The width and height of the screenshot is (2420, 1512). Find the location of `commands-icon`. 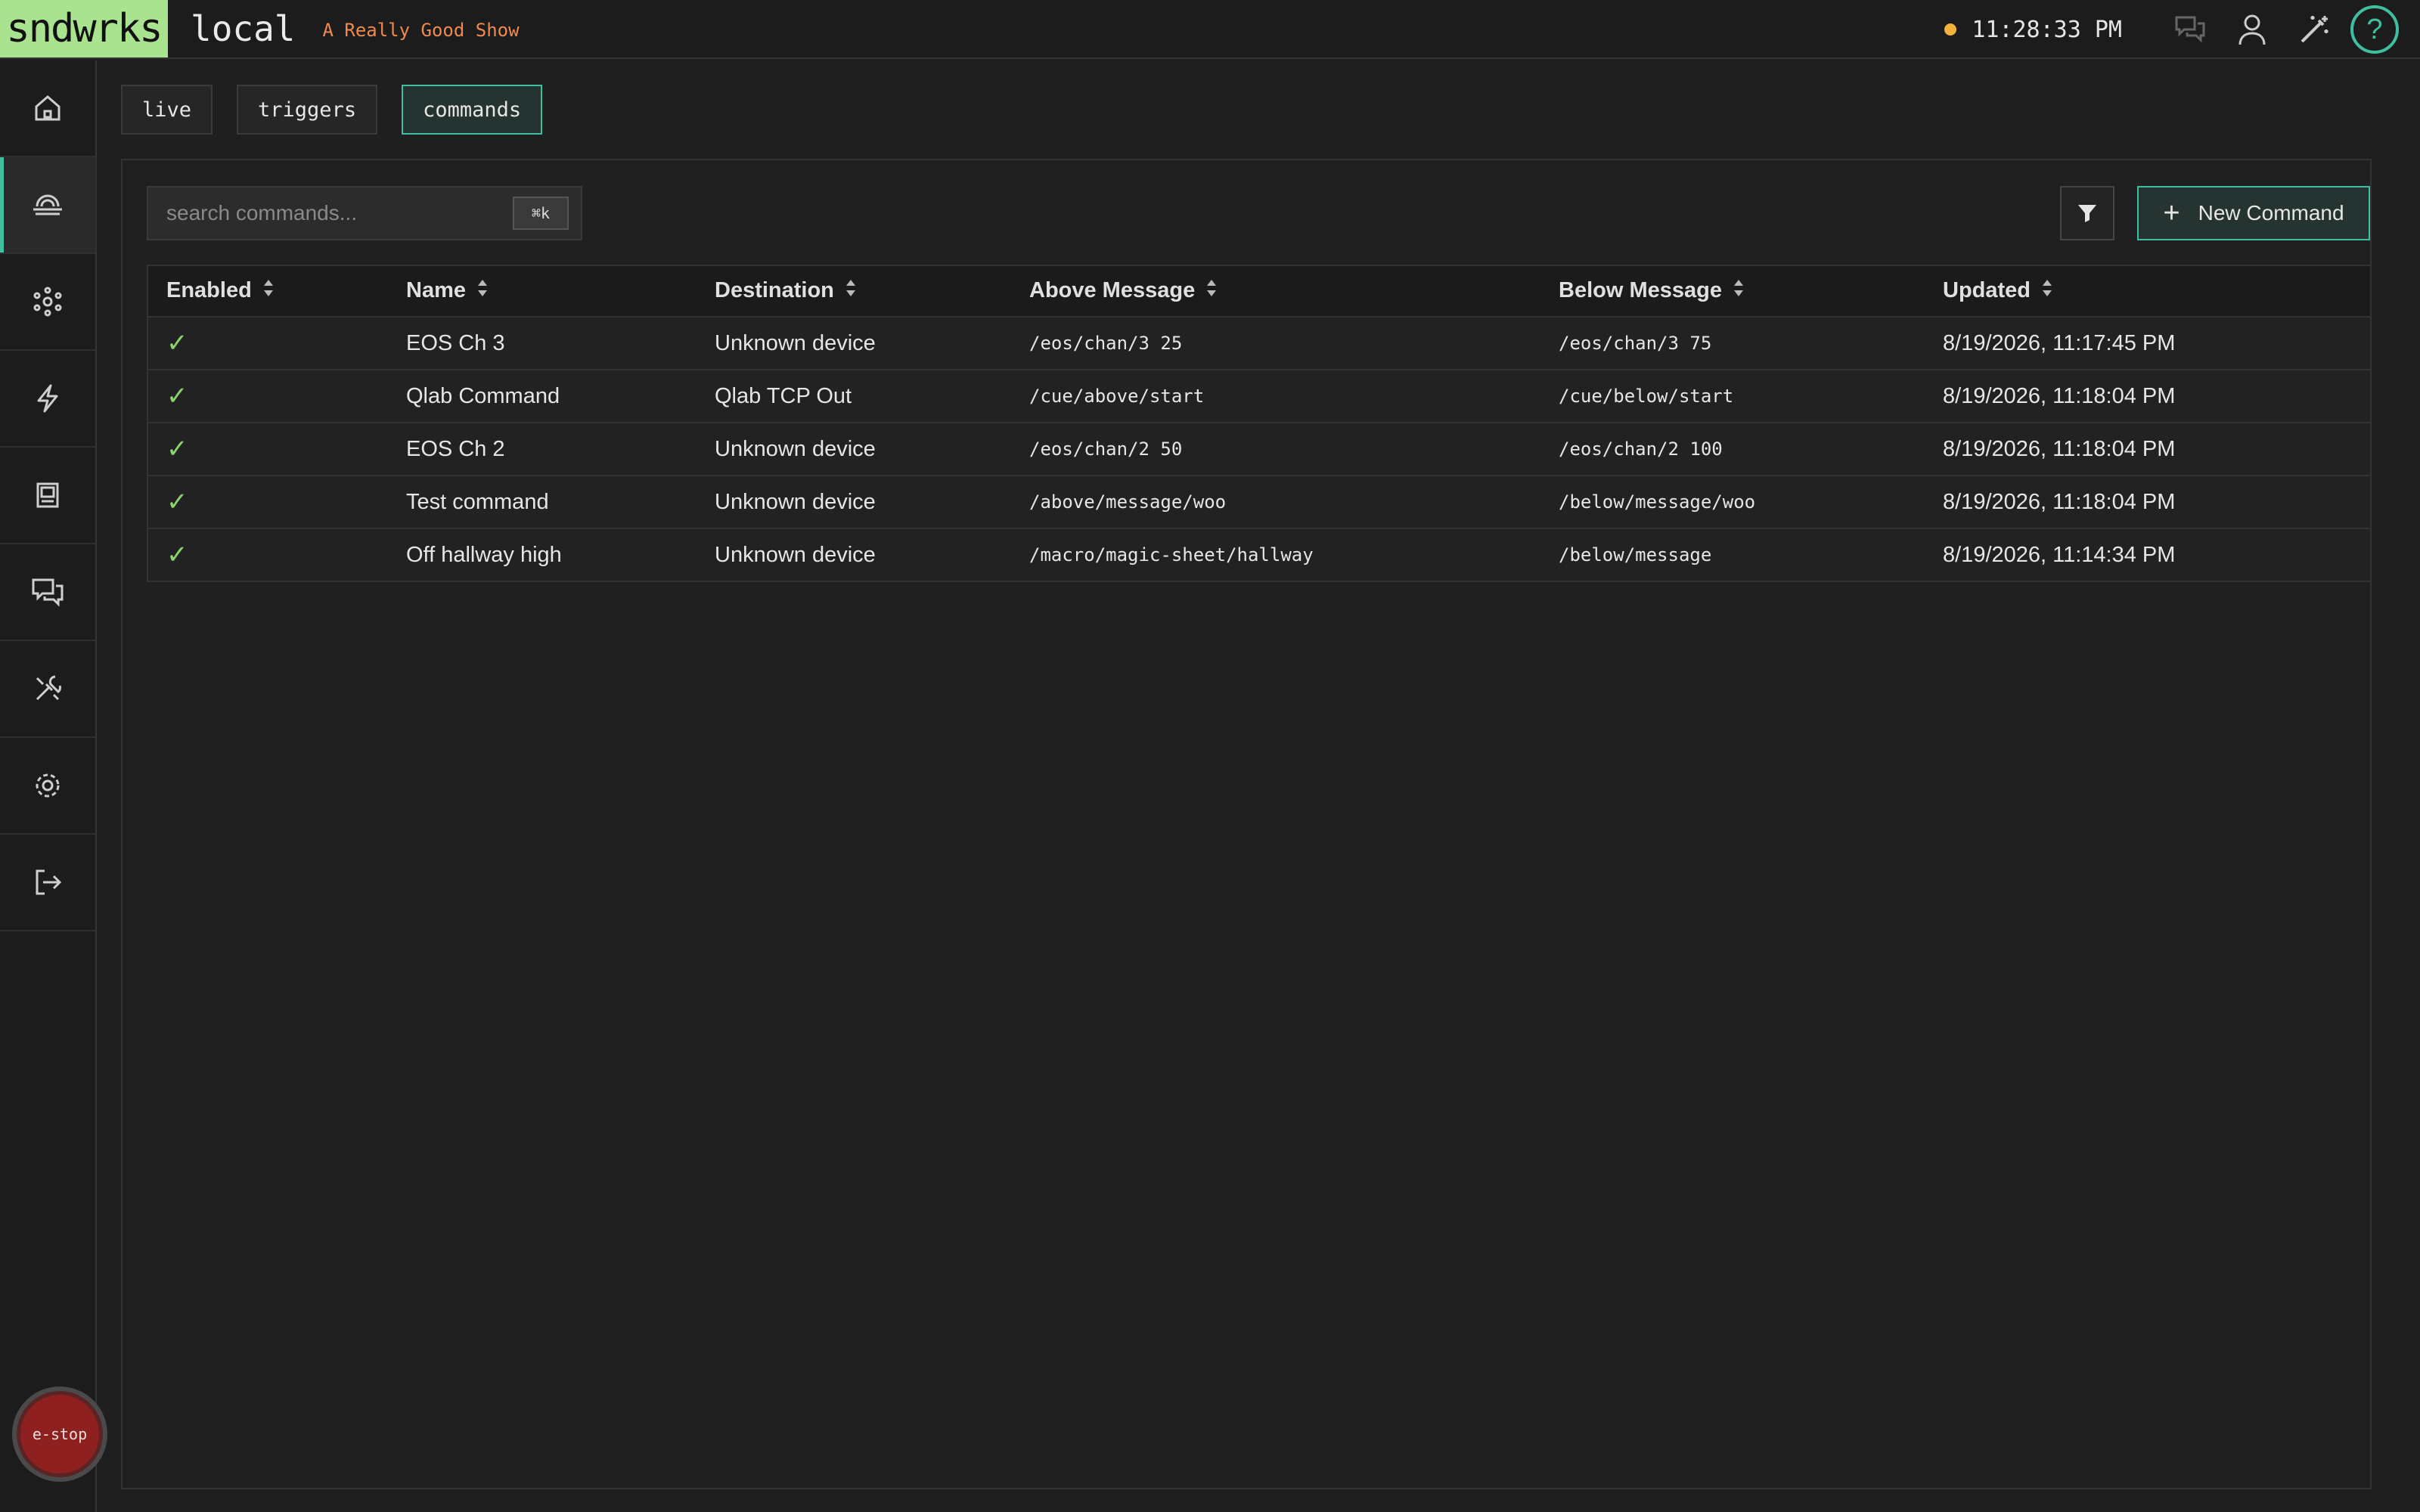

commands-icon is located at coordinates (47, 205).